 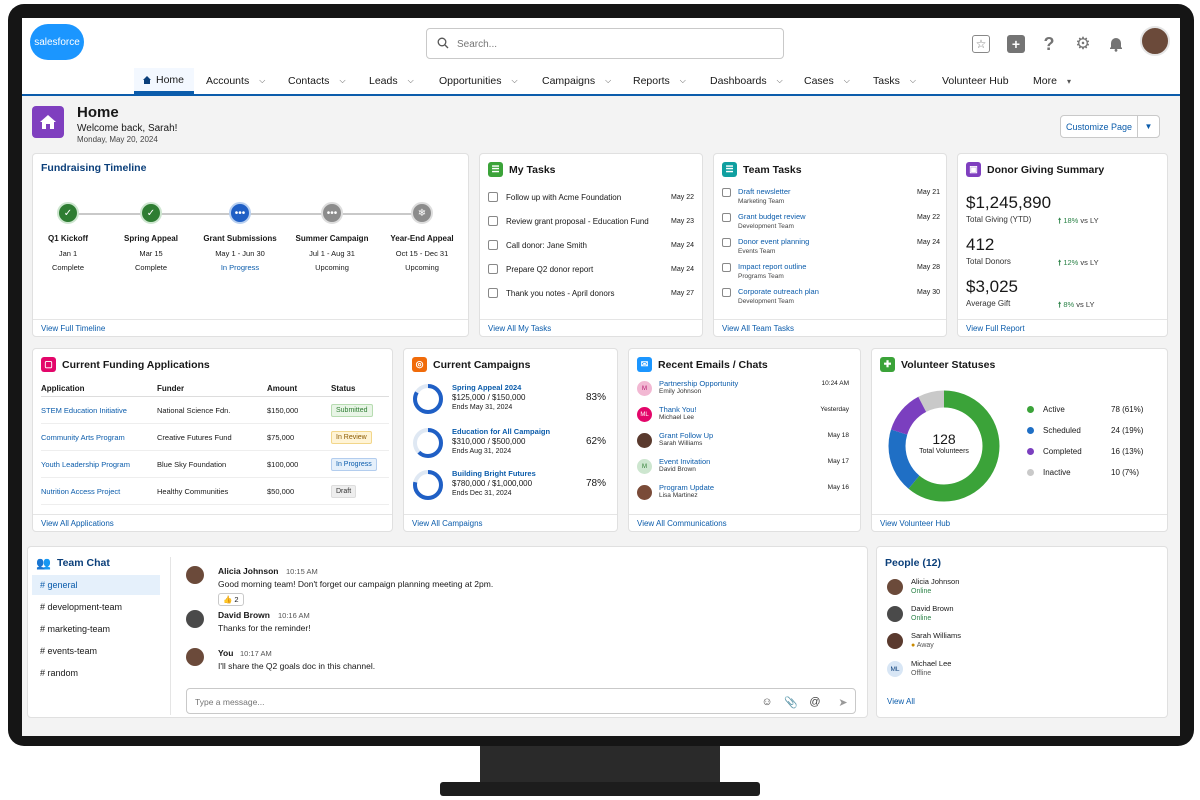 What do you see at coordinates (591, 327) in the screenshot?
I see `view-all-my-tasks-link: View All My Tasks` at bounding box center [591, 327].